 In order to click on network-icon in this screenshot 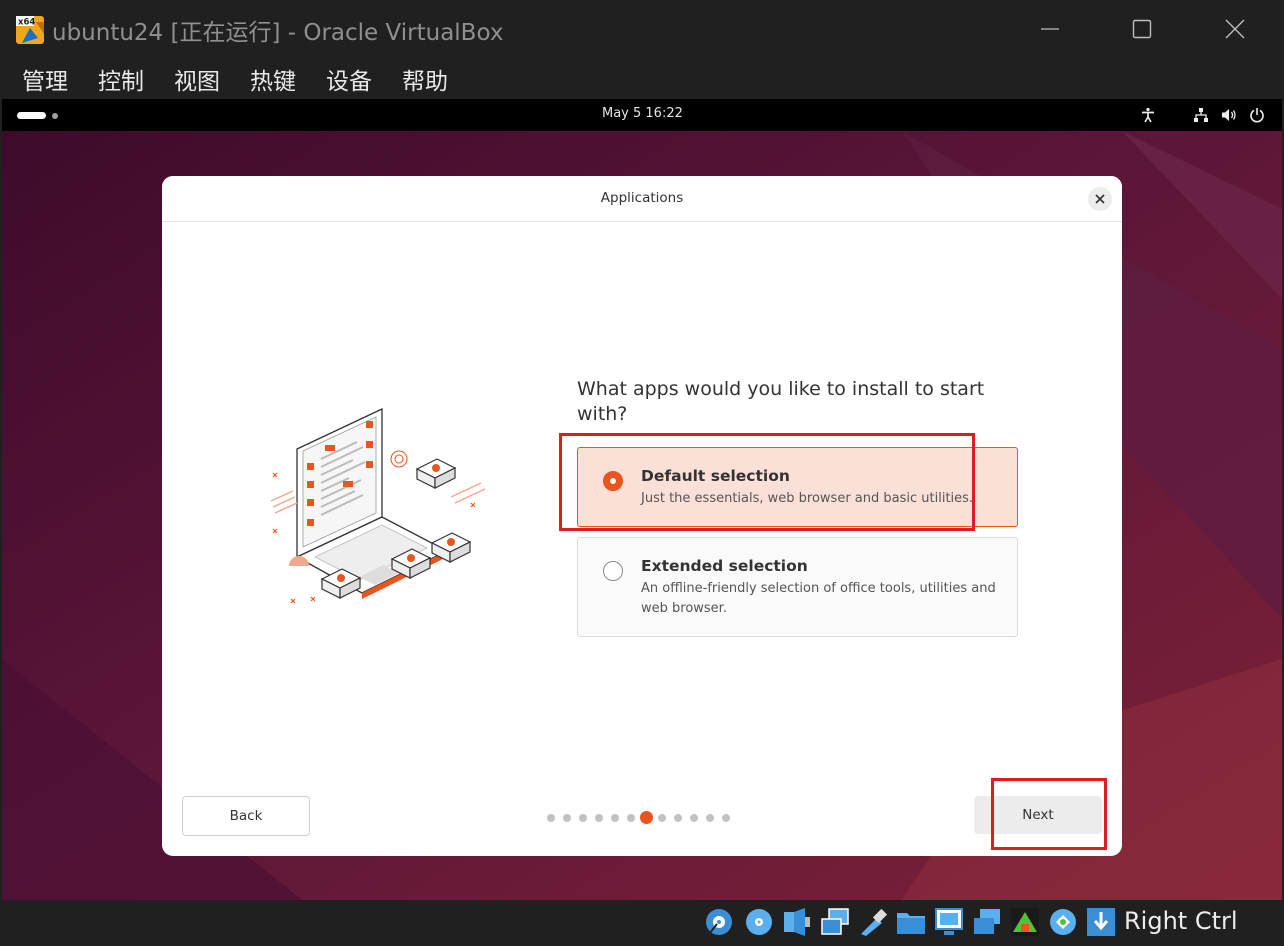, I will do `click(1201, 115)`.